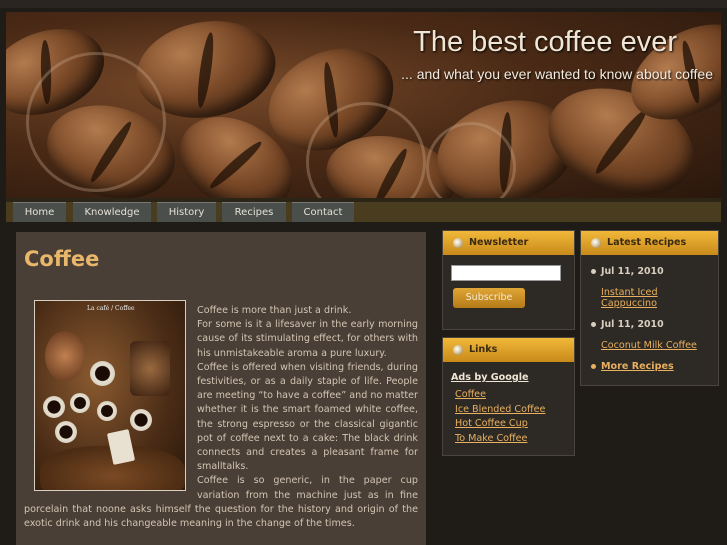 This screenshot has height=545, width=727. I want to click on ad-link: Ice Blended Coffee, so click(500, 409).